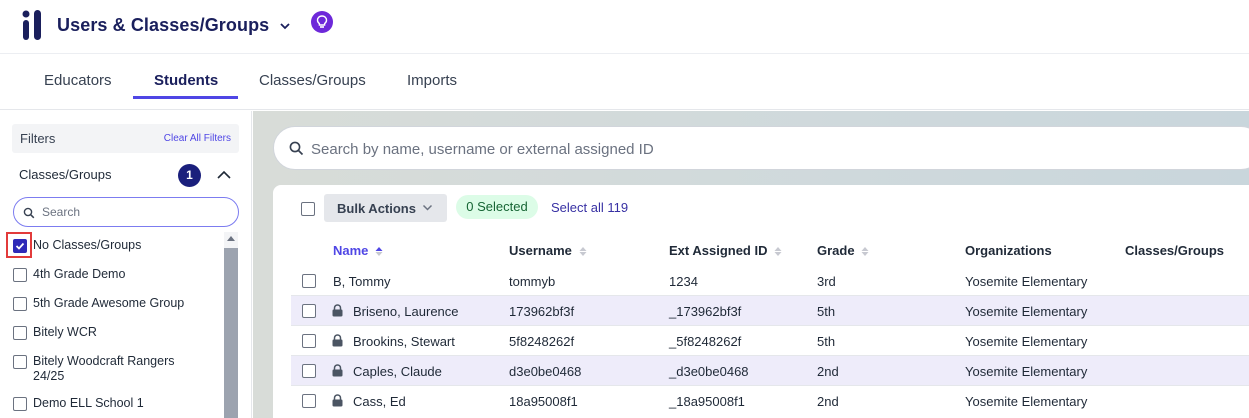  Describe the element at coordinates (189, 175) in the screenshot. I see `filter-count-badge: 1` at that location.